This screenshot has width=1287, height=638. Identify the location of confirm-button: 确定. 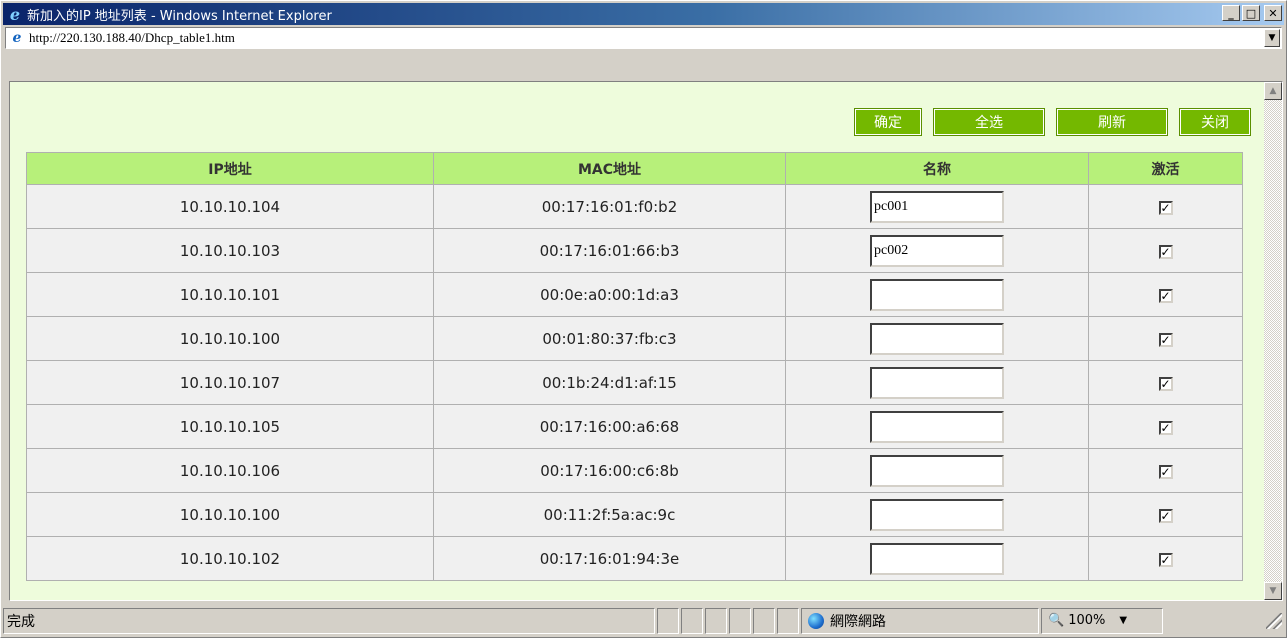
(888, 122).